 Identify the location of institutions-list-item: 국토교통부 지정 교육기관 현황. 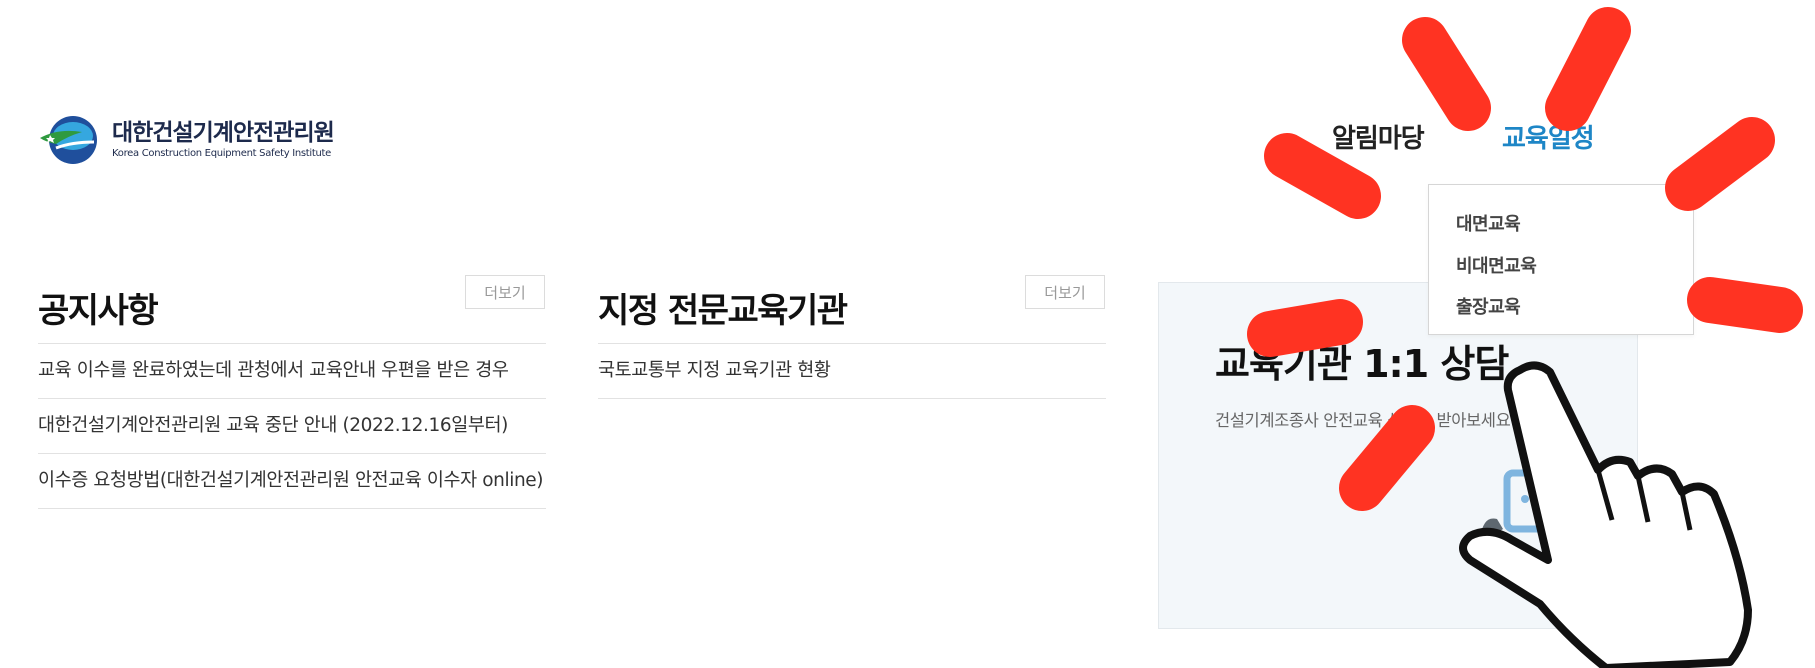
(852, 371).